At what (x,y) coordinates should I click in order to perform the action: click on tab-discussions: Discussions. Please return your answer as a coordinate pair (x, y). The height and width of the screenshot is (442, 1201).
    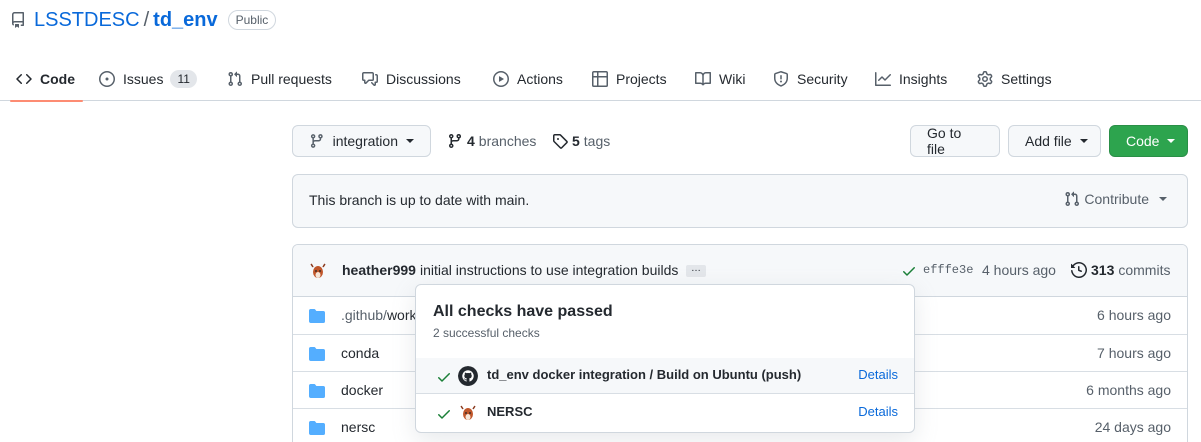
    Looking at the image, I should click on (411, 78).